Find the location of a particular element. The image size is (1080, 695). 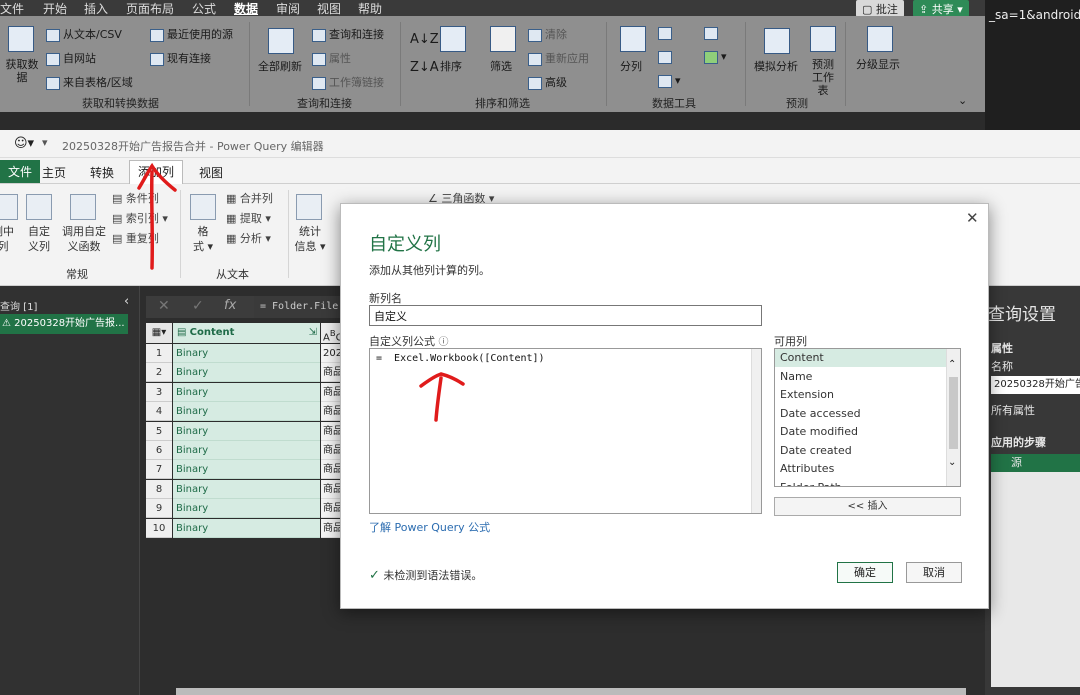

menu-home: 开始 is located at coordinates (55, 8).